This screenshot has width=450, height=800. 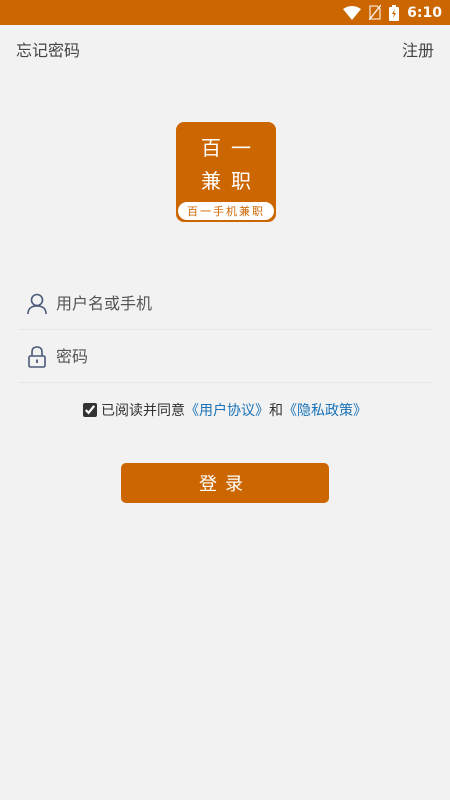 I want to click on privacy-policy-link: 《隐私政策》, so click(x=325, y=410).